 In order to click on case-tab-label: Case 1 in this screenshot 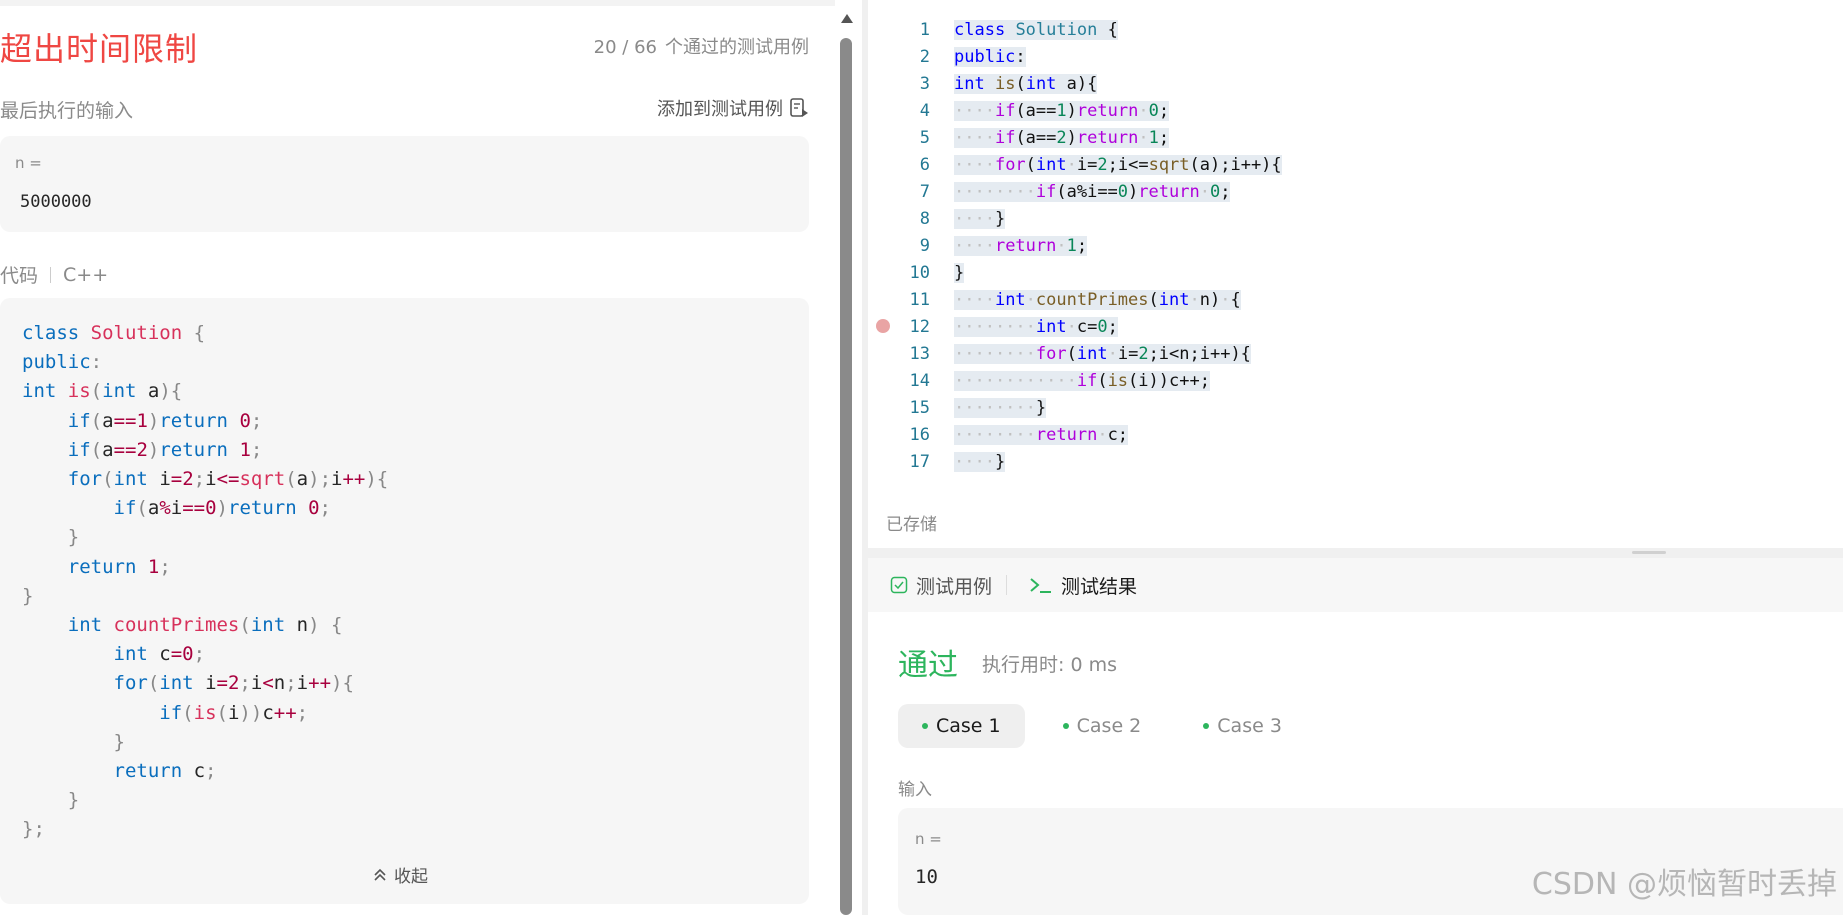, I will do `click(968, 726)`.